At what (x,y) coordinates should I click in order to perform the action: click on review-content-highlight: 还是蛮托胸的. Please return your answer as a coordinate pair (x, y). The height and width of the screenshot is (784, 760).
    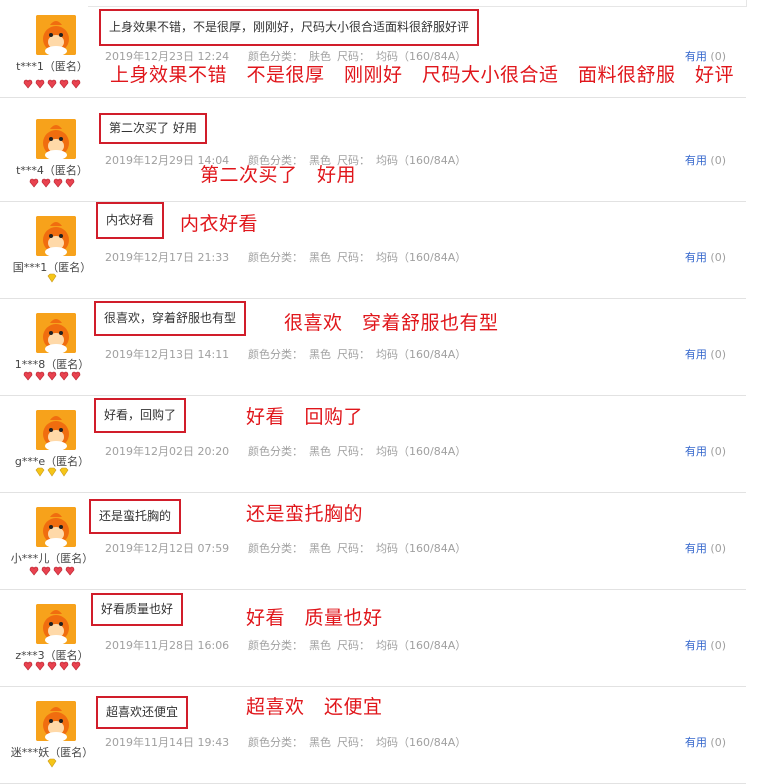
    Looking at the image, I should click on (135, 516).